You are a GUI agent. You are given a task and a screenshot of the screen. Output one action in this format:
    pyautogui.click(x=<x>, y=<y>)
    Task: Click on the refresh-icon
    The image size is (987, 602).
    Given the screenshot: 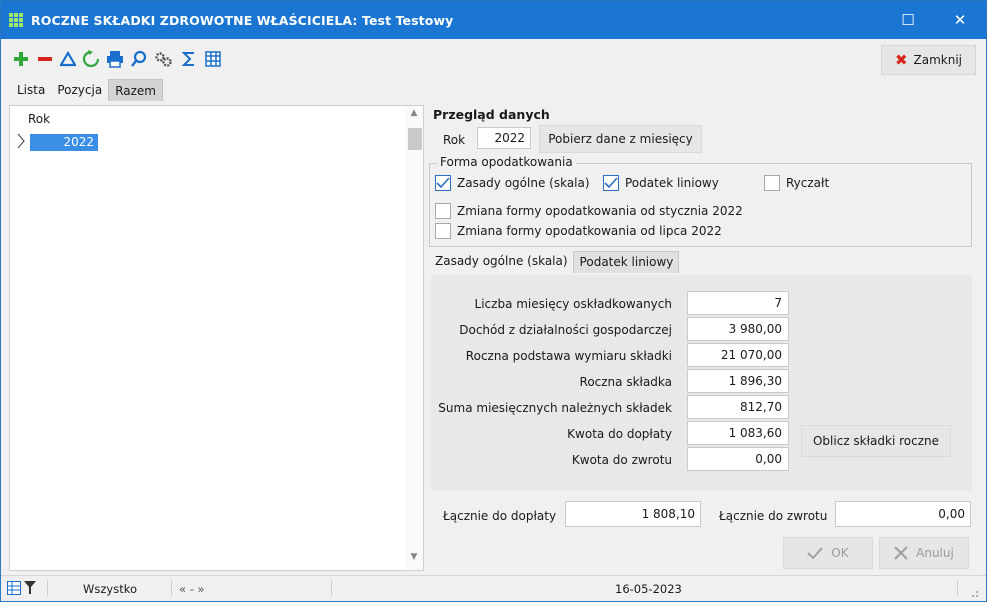 What is the action you would take?
    pyautogui.click(x=91, y=59)
    